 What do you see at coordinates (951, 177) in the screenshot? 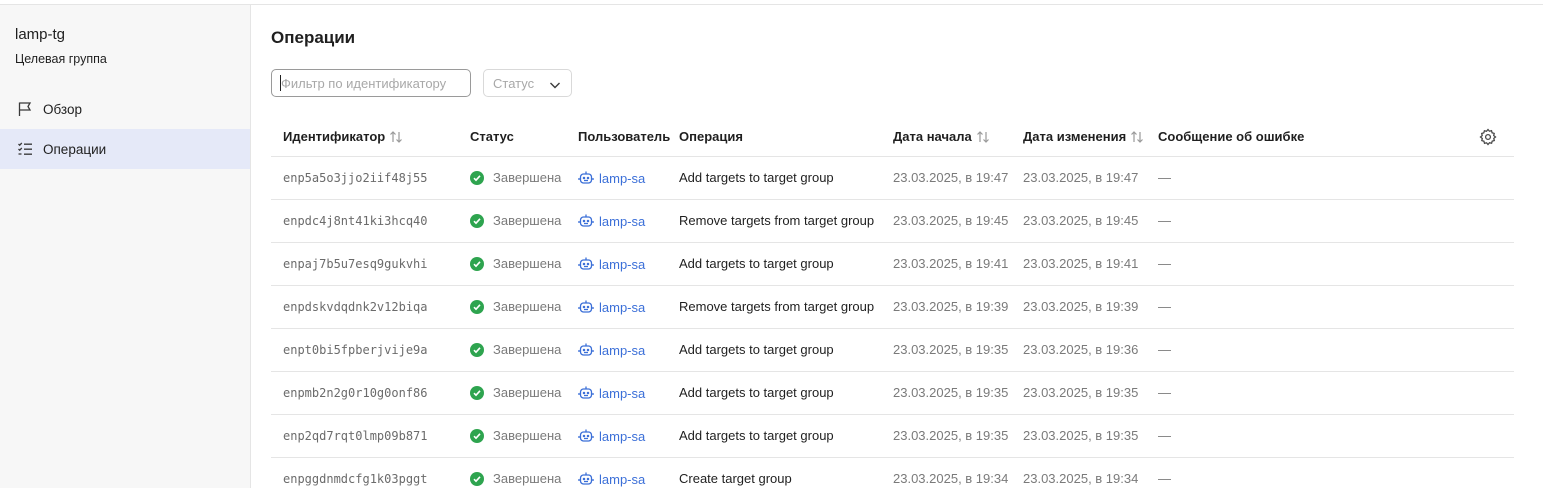
I see `start-date: 23.03.2025, в 19:47` at bounding box center [951, 177].